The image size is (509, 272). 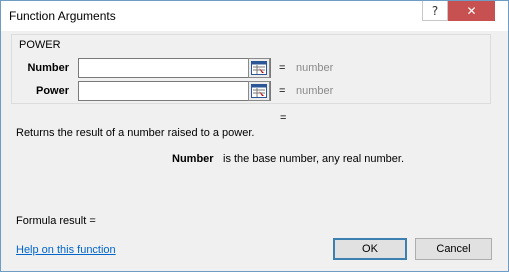 I want to click on ok-button: OK, so click(x=370, y=249).